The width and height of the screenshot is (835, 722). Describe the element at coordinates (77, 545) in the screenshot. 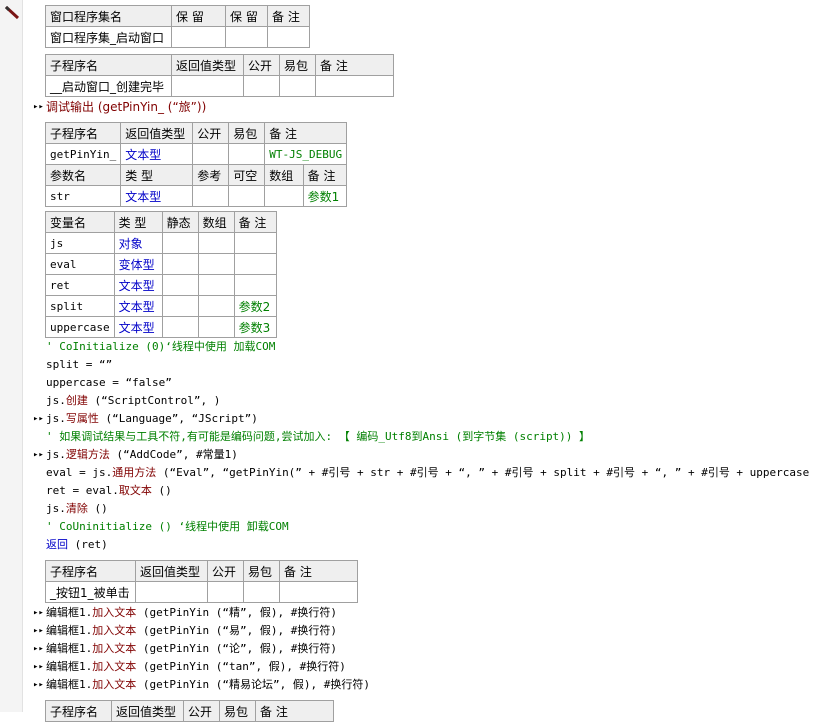

I see `code-line: 返回 (ret)` at that location.